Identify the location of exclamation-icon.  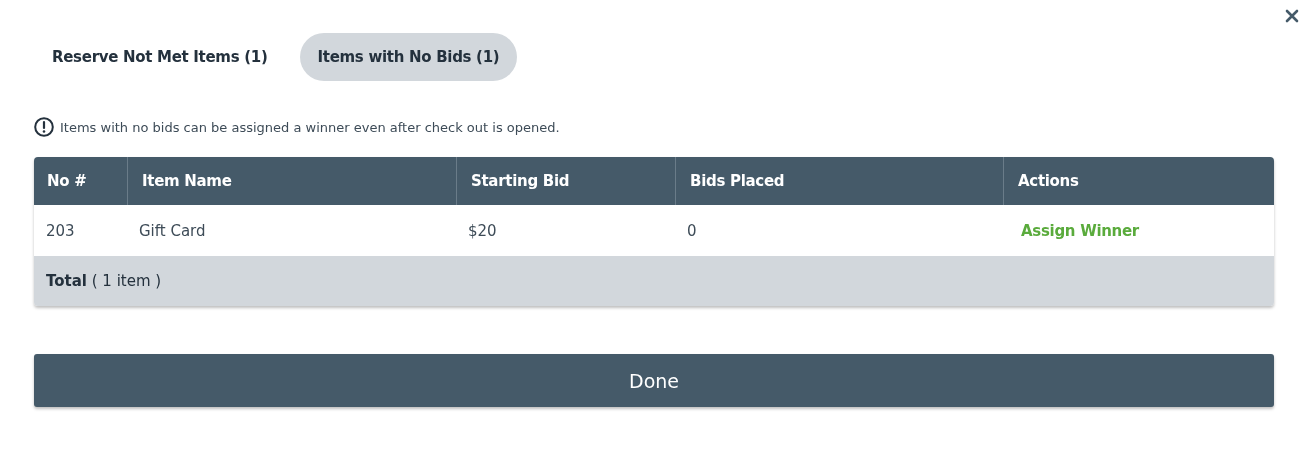
(44, 127).